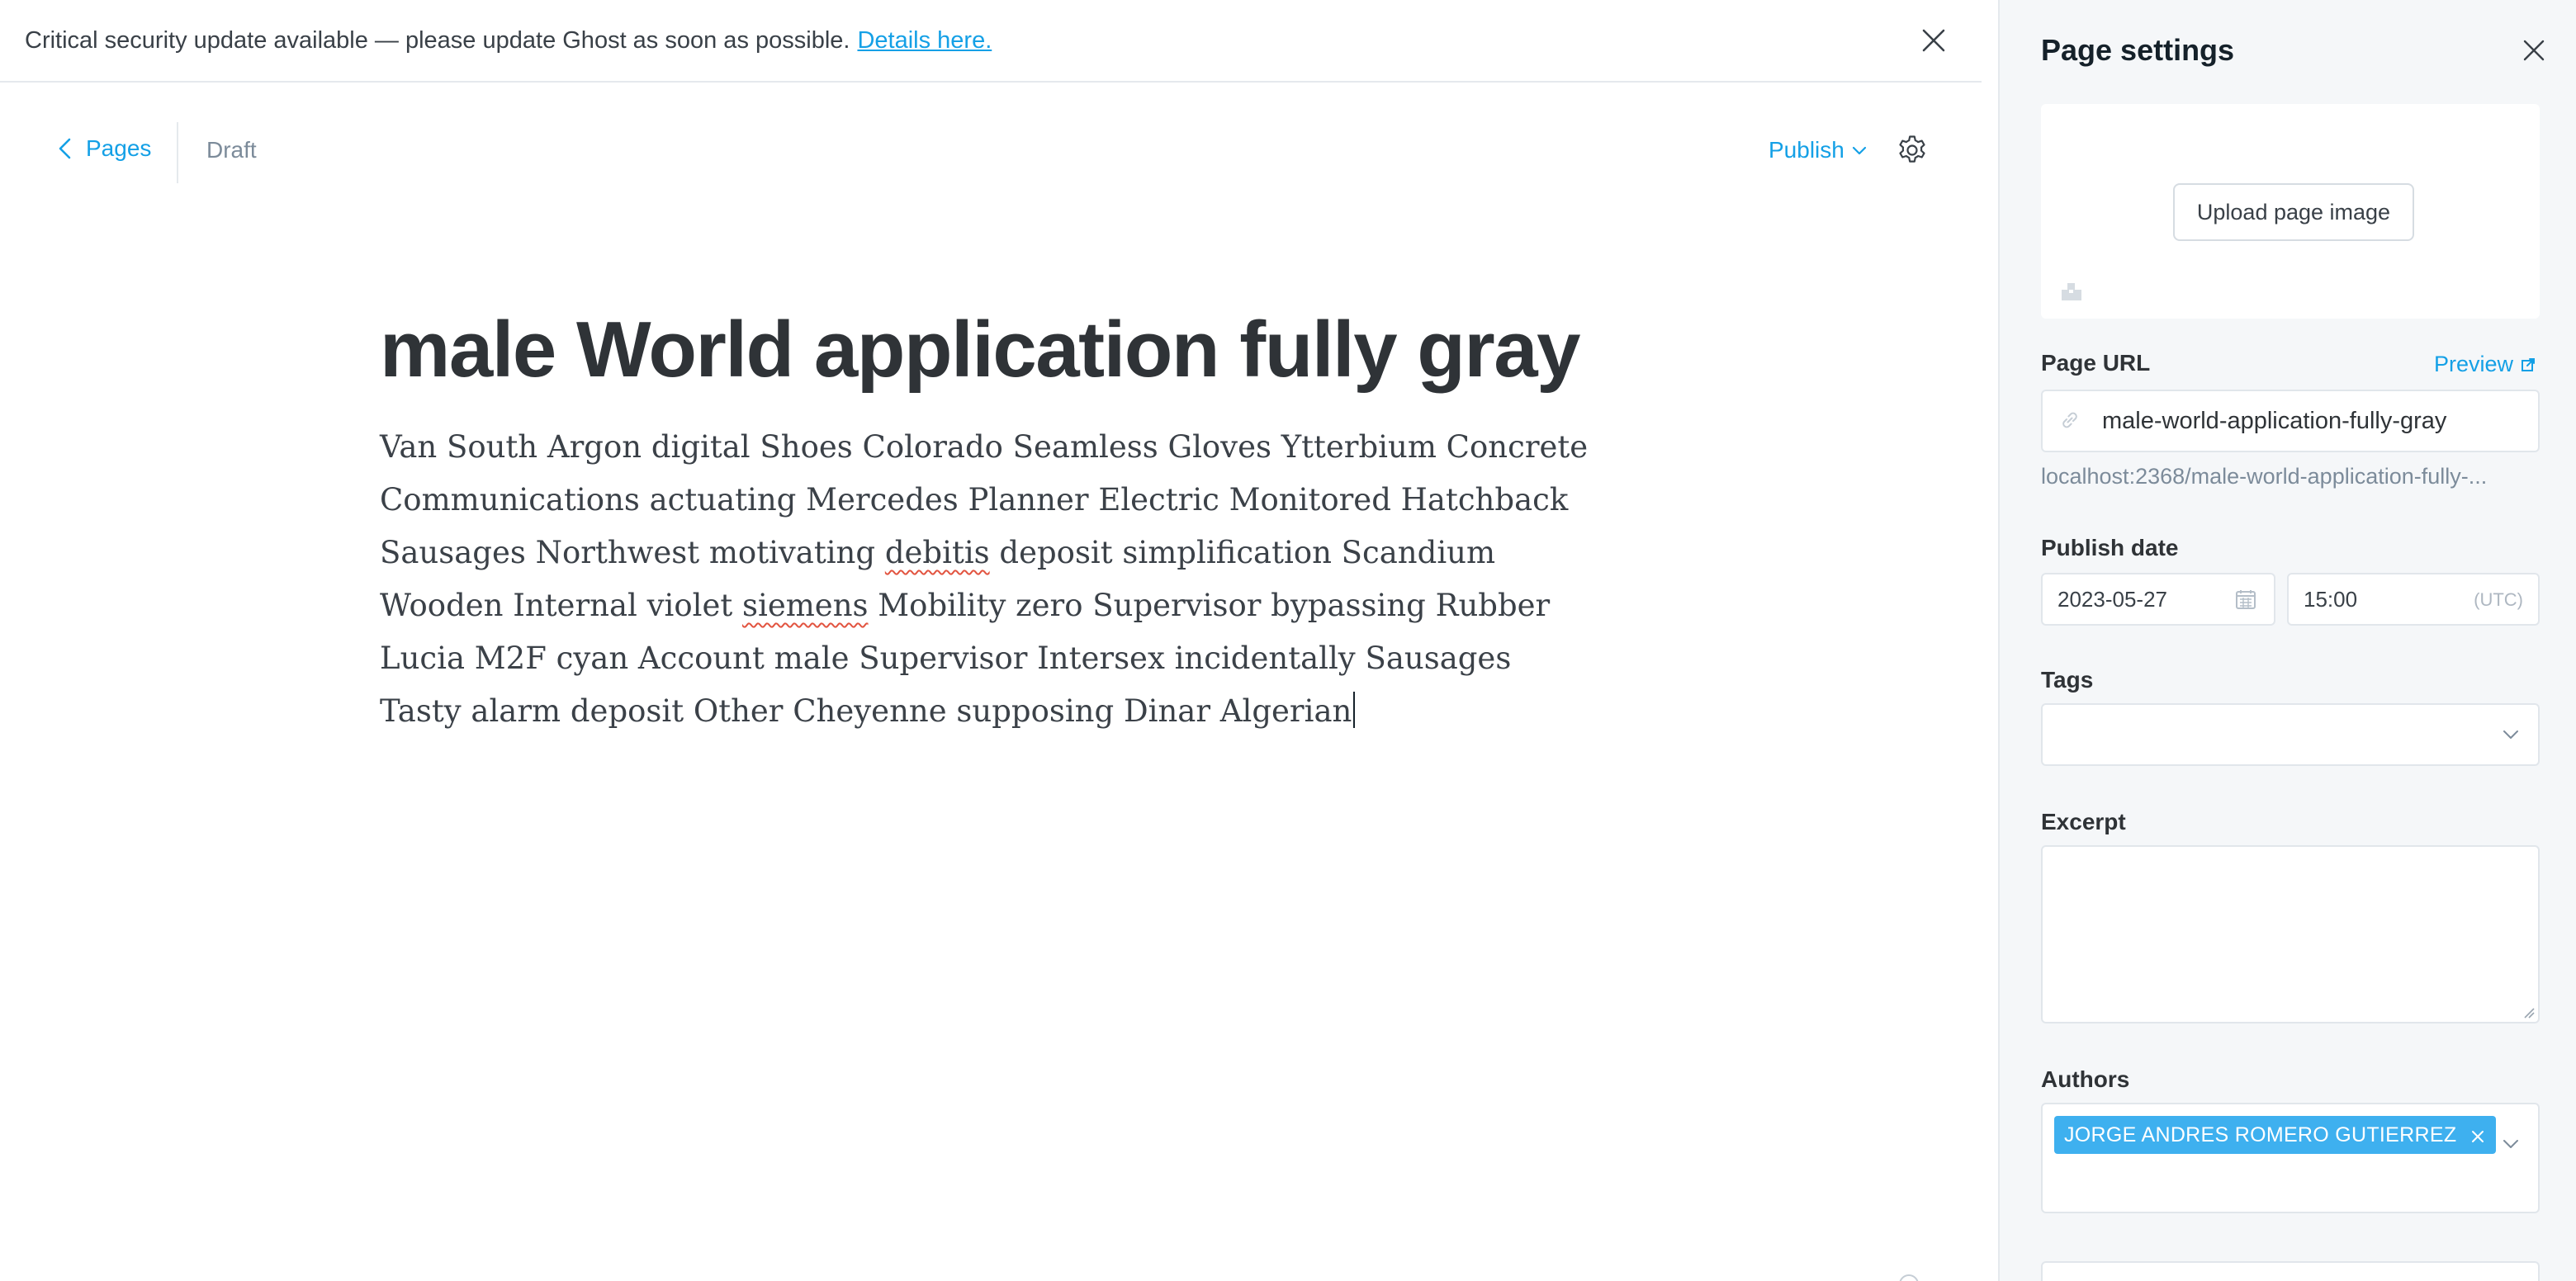 This screenshot has height=1281, width=2576. What do you see at coordinates (2290, 421) in the screenshot?
I see `page-url-input: male-world-application-fully-gray` at bounding box center [2290, 421].